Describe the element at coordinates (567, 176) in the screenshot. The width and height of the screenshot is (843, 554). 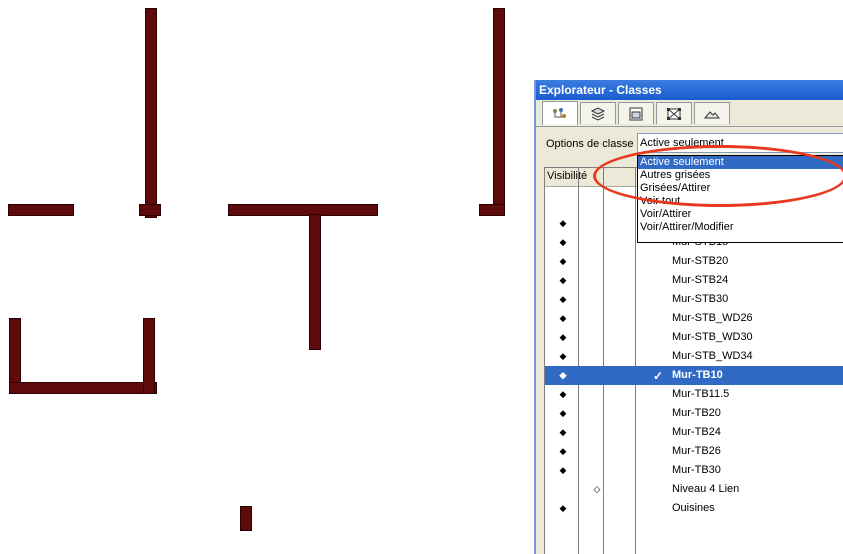
I see `column-visibility: Visibilité` at that location.